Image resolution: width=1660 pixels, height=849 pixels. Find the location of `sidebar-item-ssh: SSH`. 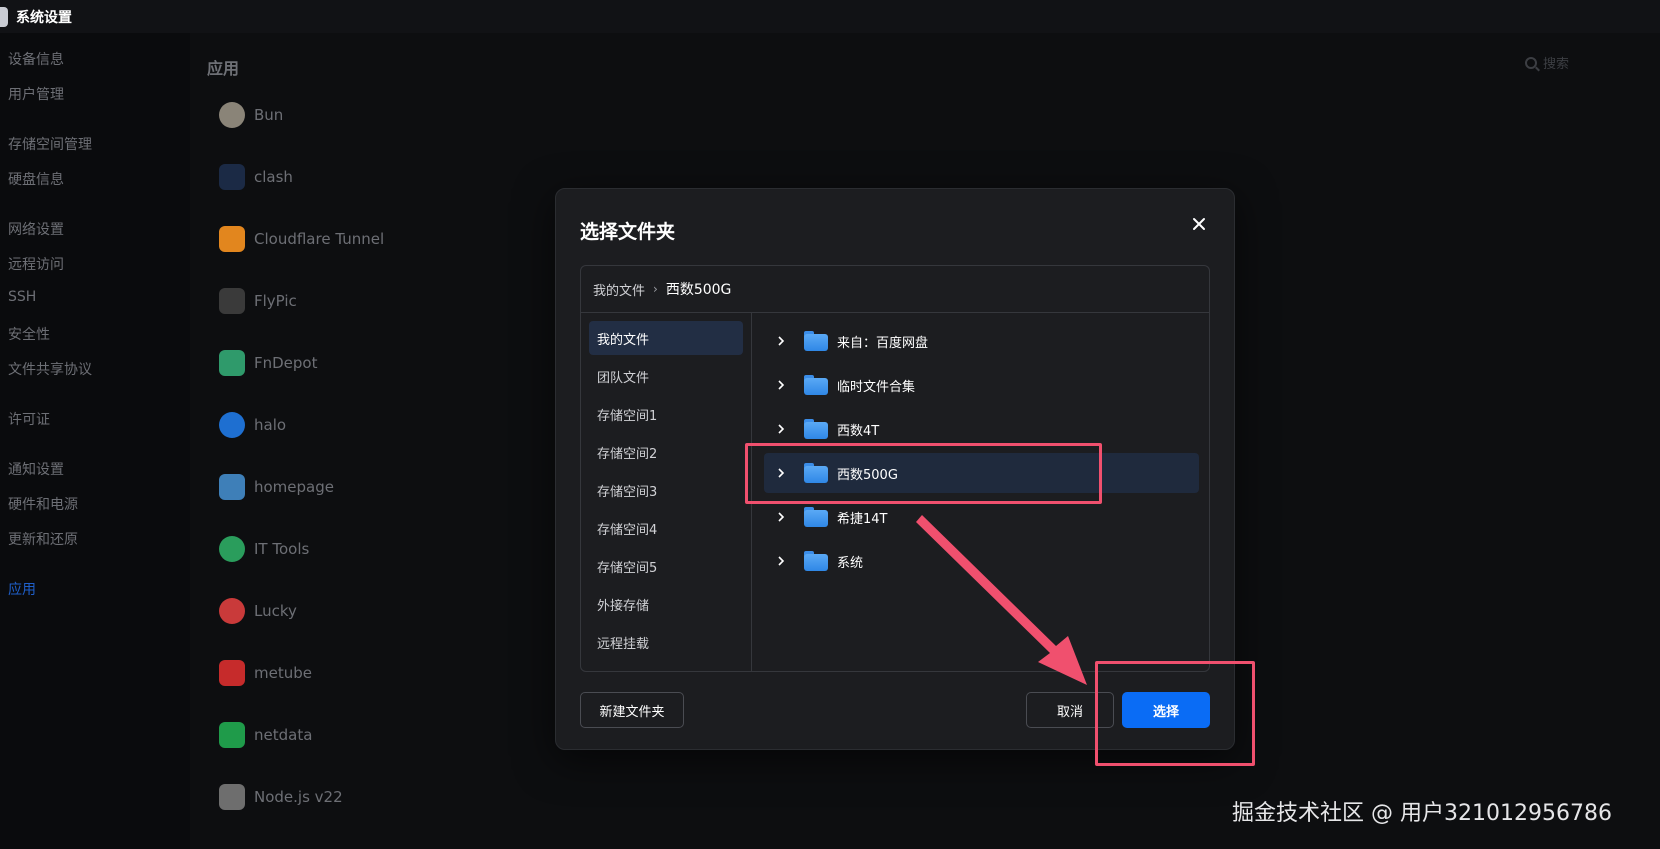

sidebar-item-ssh: SSH is located at coordinates (22, 297).